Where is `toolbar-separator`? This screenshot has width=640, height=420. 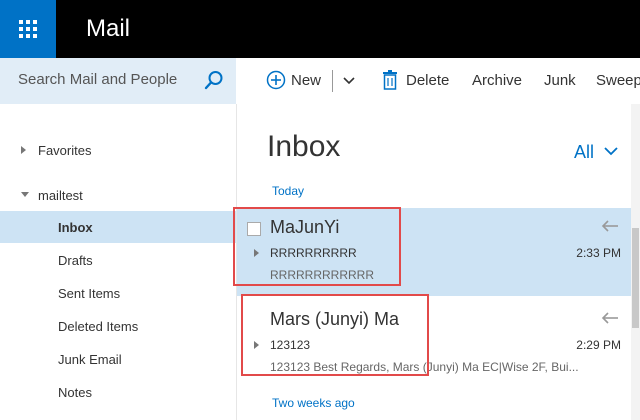 toolbar-separator is located at coordinates (332, 81).